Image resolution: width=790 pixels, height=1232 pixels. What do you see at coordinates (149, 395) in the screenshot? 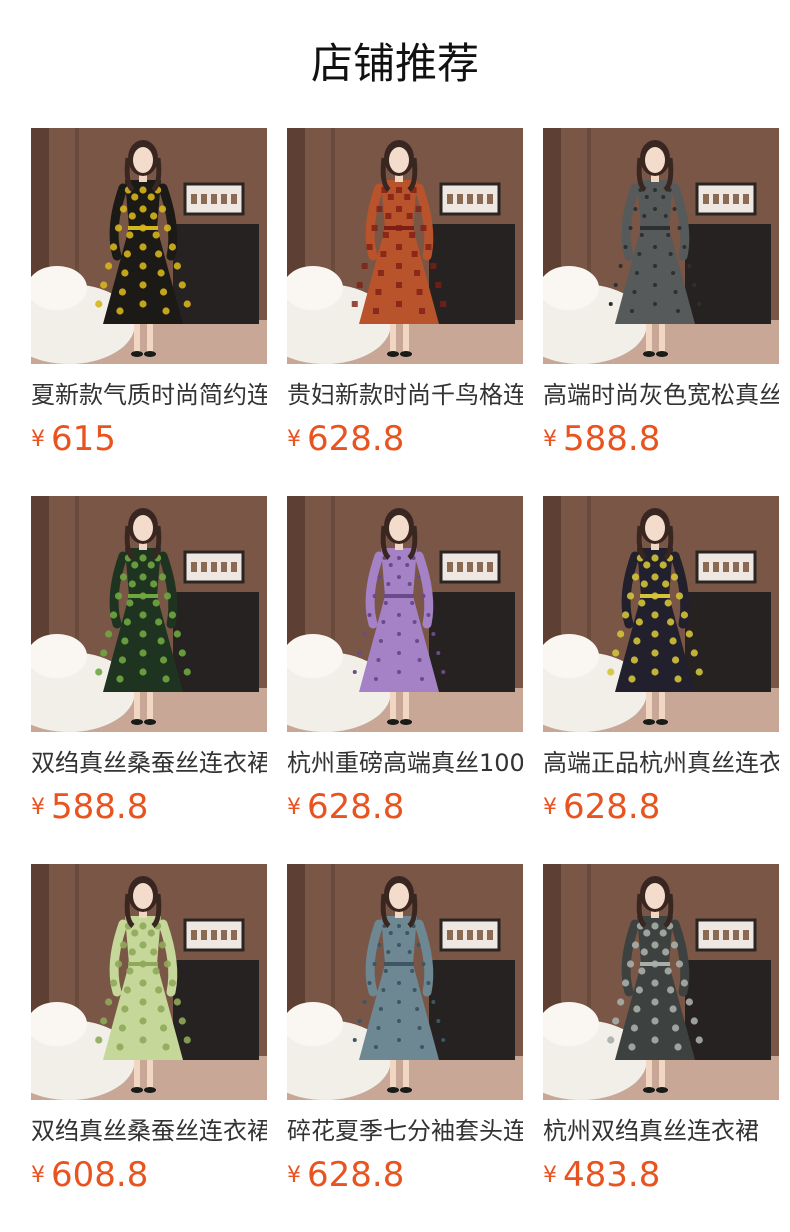
I see `product-name: 夏新款气质时尚简约连衣裙` at bounding box center [149, 395].